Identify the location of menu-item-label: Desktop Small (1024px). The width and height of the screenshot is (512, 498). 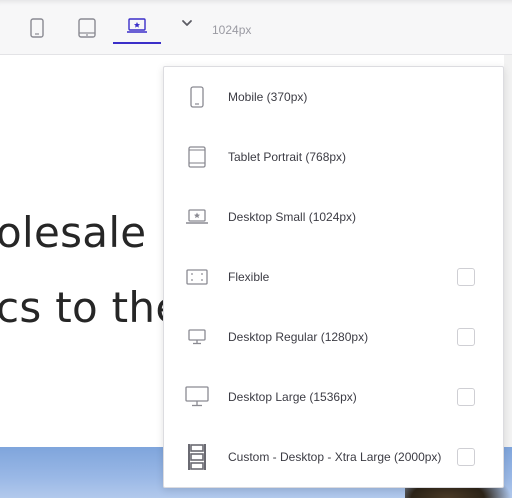
(292, 217).